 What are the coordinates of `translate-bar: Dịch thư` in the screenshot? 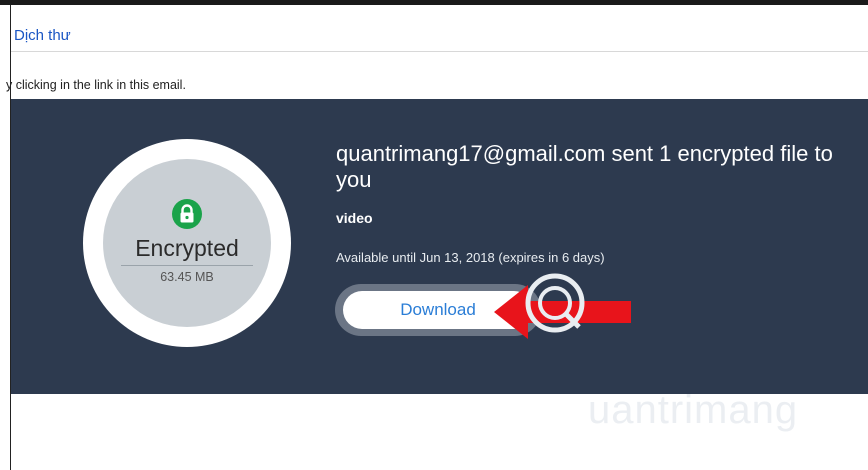 It's located at (439, 28).